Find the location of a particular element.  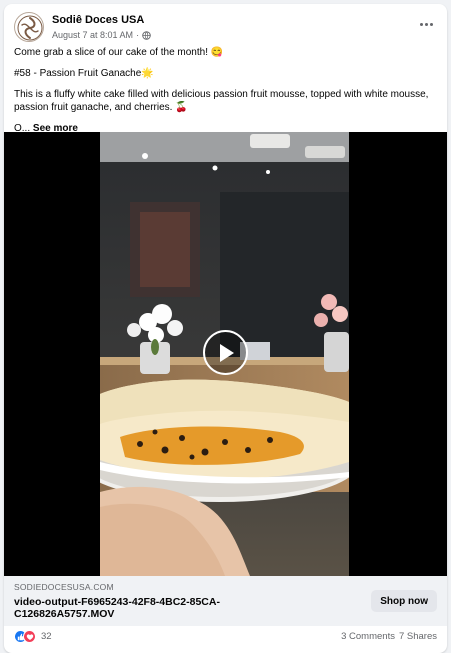

post-header: Sodiê Doces USA August 7 at 8:01 AM · is located at coordinates (225, 28).